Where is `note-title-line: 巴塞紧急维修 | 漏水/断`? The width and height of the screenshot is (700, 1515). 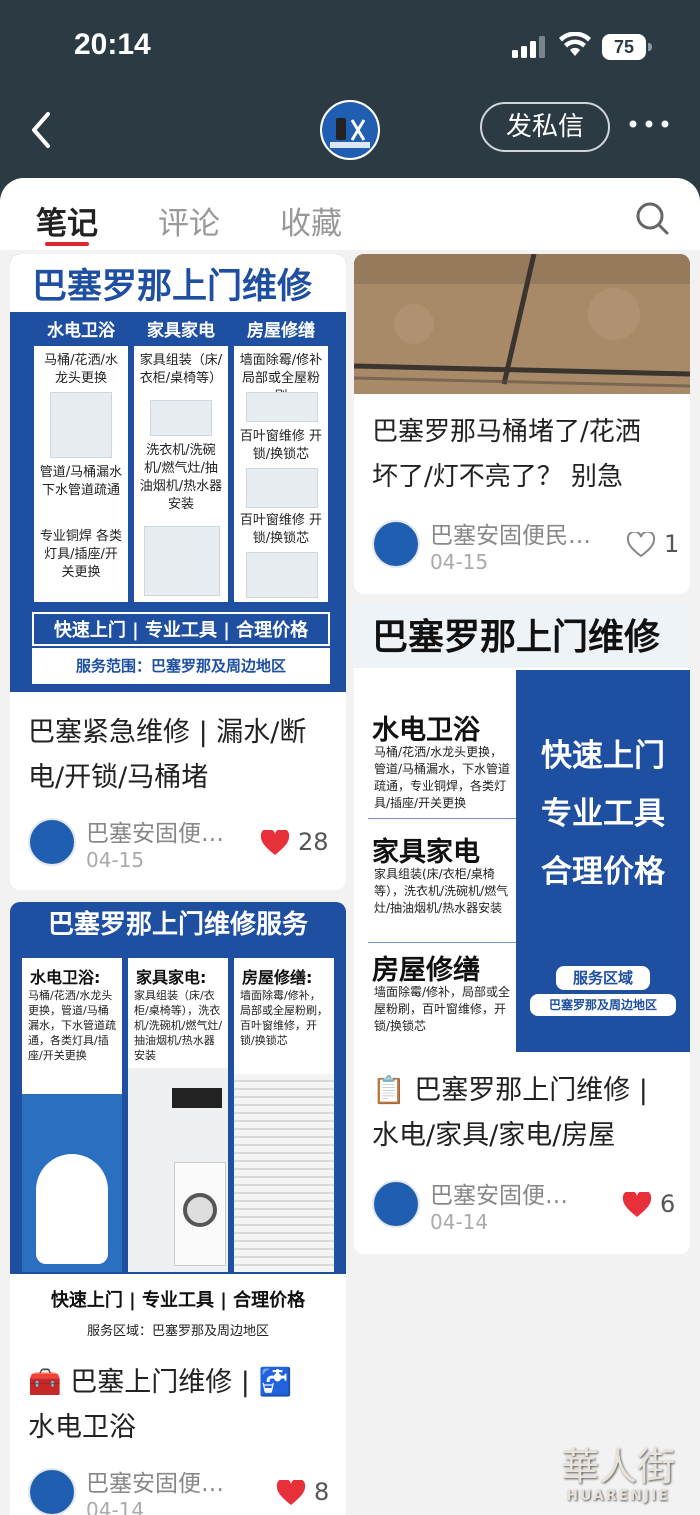
note-title-line: 巴塞紧急维修 | 漏水/断 is located at coordinates (167, 732).